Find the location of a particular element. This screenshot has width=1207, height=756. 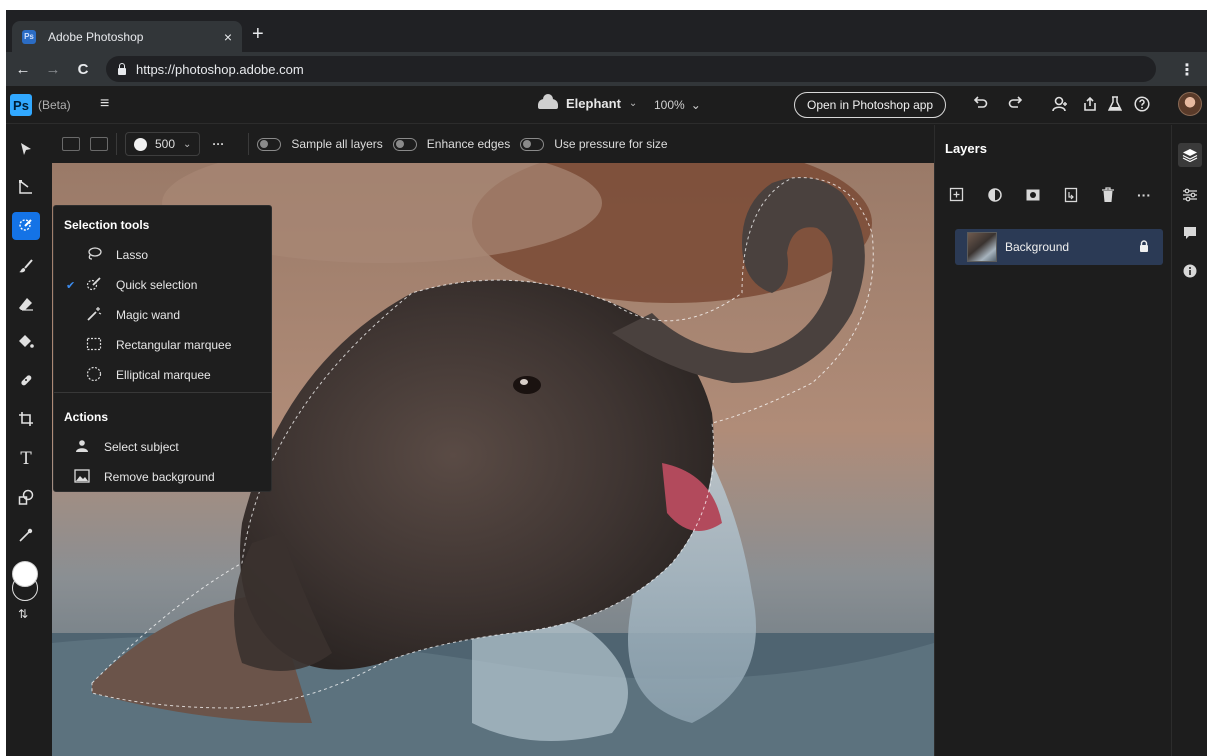

toggle-label: Sample all layers is located at coordinates (337, 144).